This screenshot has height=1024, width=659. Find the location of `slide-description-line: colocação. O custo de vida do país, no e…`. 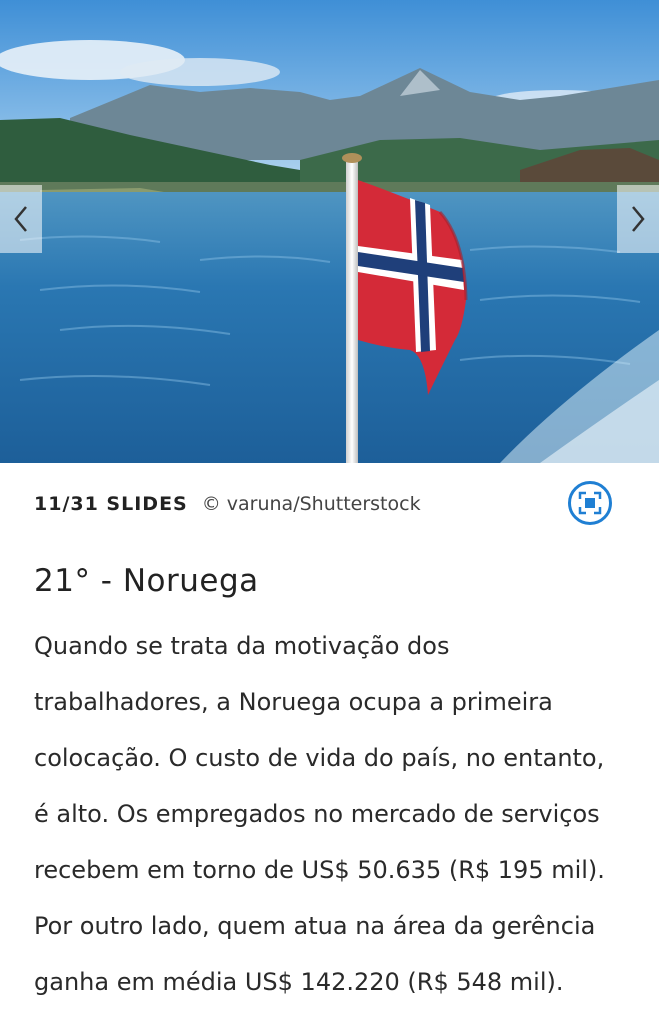

slide-description-line: colocação. O custo de vida do país, no e… is located at coordinates (319, 758).